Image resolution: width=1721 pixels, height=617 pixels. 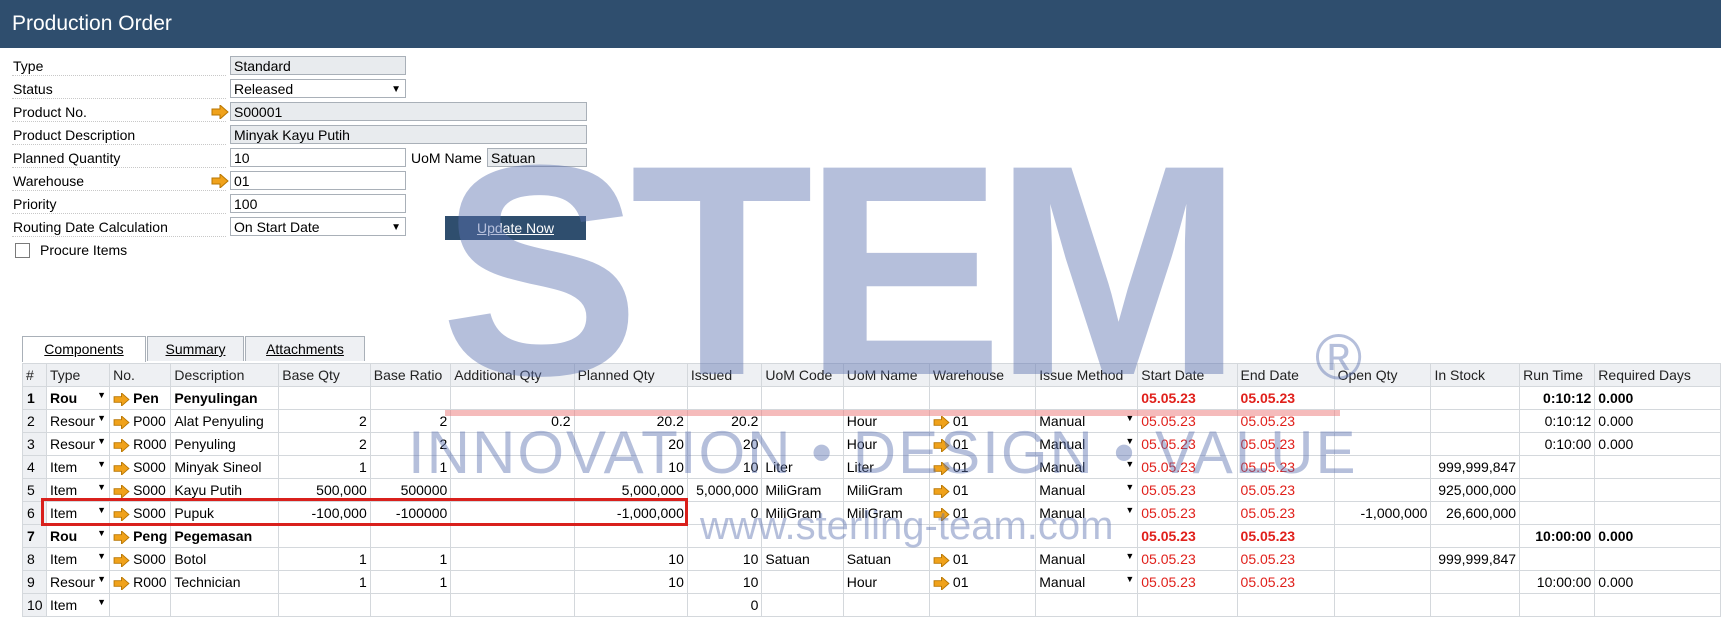 I want to click on issued-cell: 10, so click(x=724, y=559).